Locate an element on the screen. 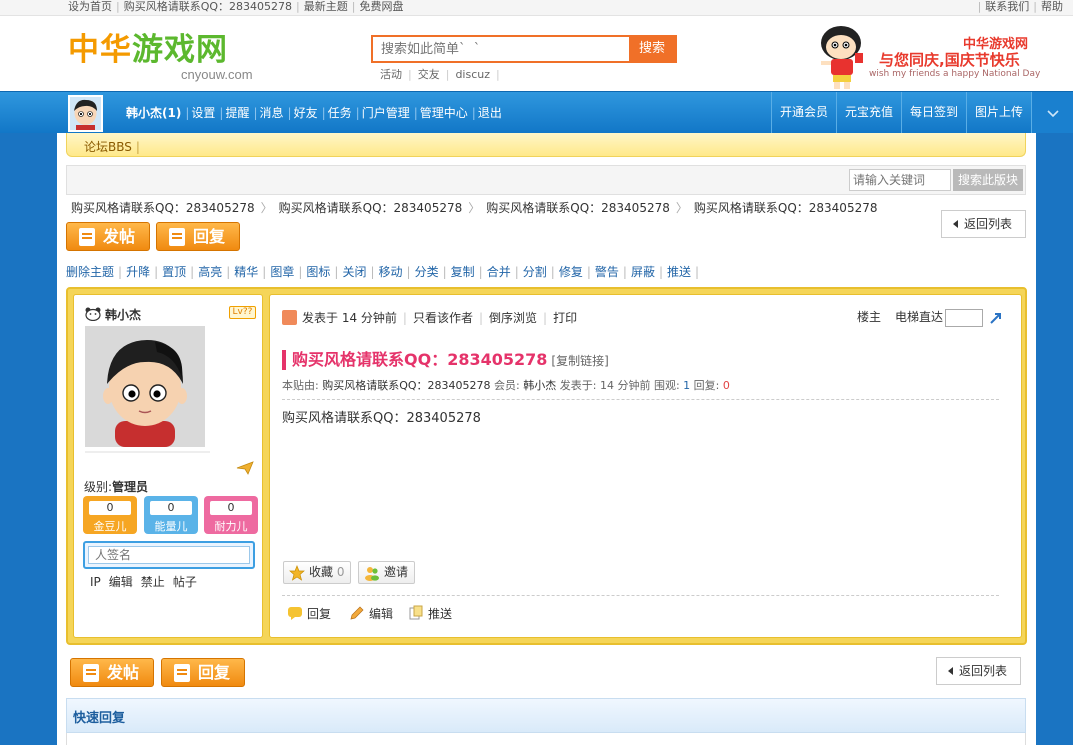  mod-repair: 修复 is located at coordinates (571, 272).